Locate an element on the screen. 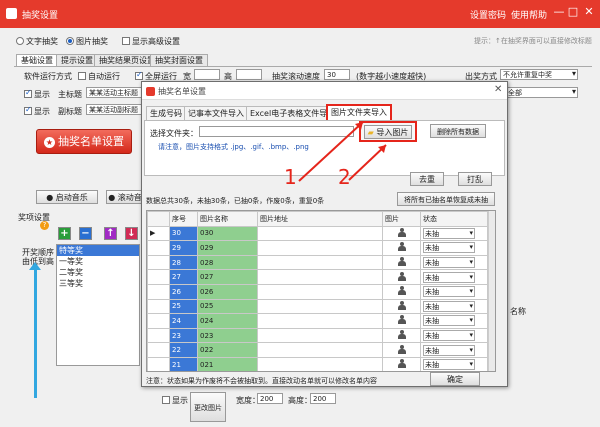 The width and height of the screenshot is (600, 427). arrow-2-line is located at coordinates (367, 162).